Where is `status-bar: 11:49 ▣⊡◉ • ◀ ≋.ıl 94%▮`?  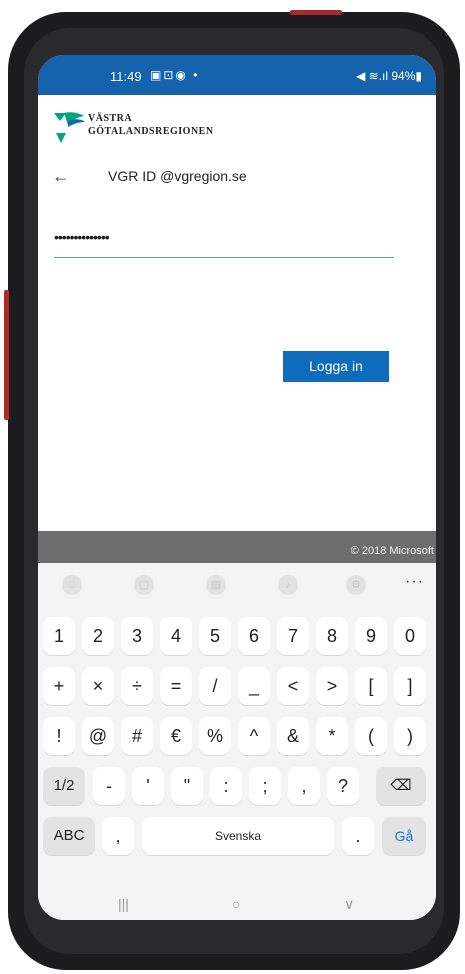
status-bar: 11:49 ▣⊡◉ • ◀ ≋.ıl 94%▮ is located at coordinates (237, 75).